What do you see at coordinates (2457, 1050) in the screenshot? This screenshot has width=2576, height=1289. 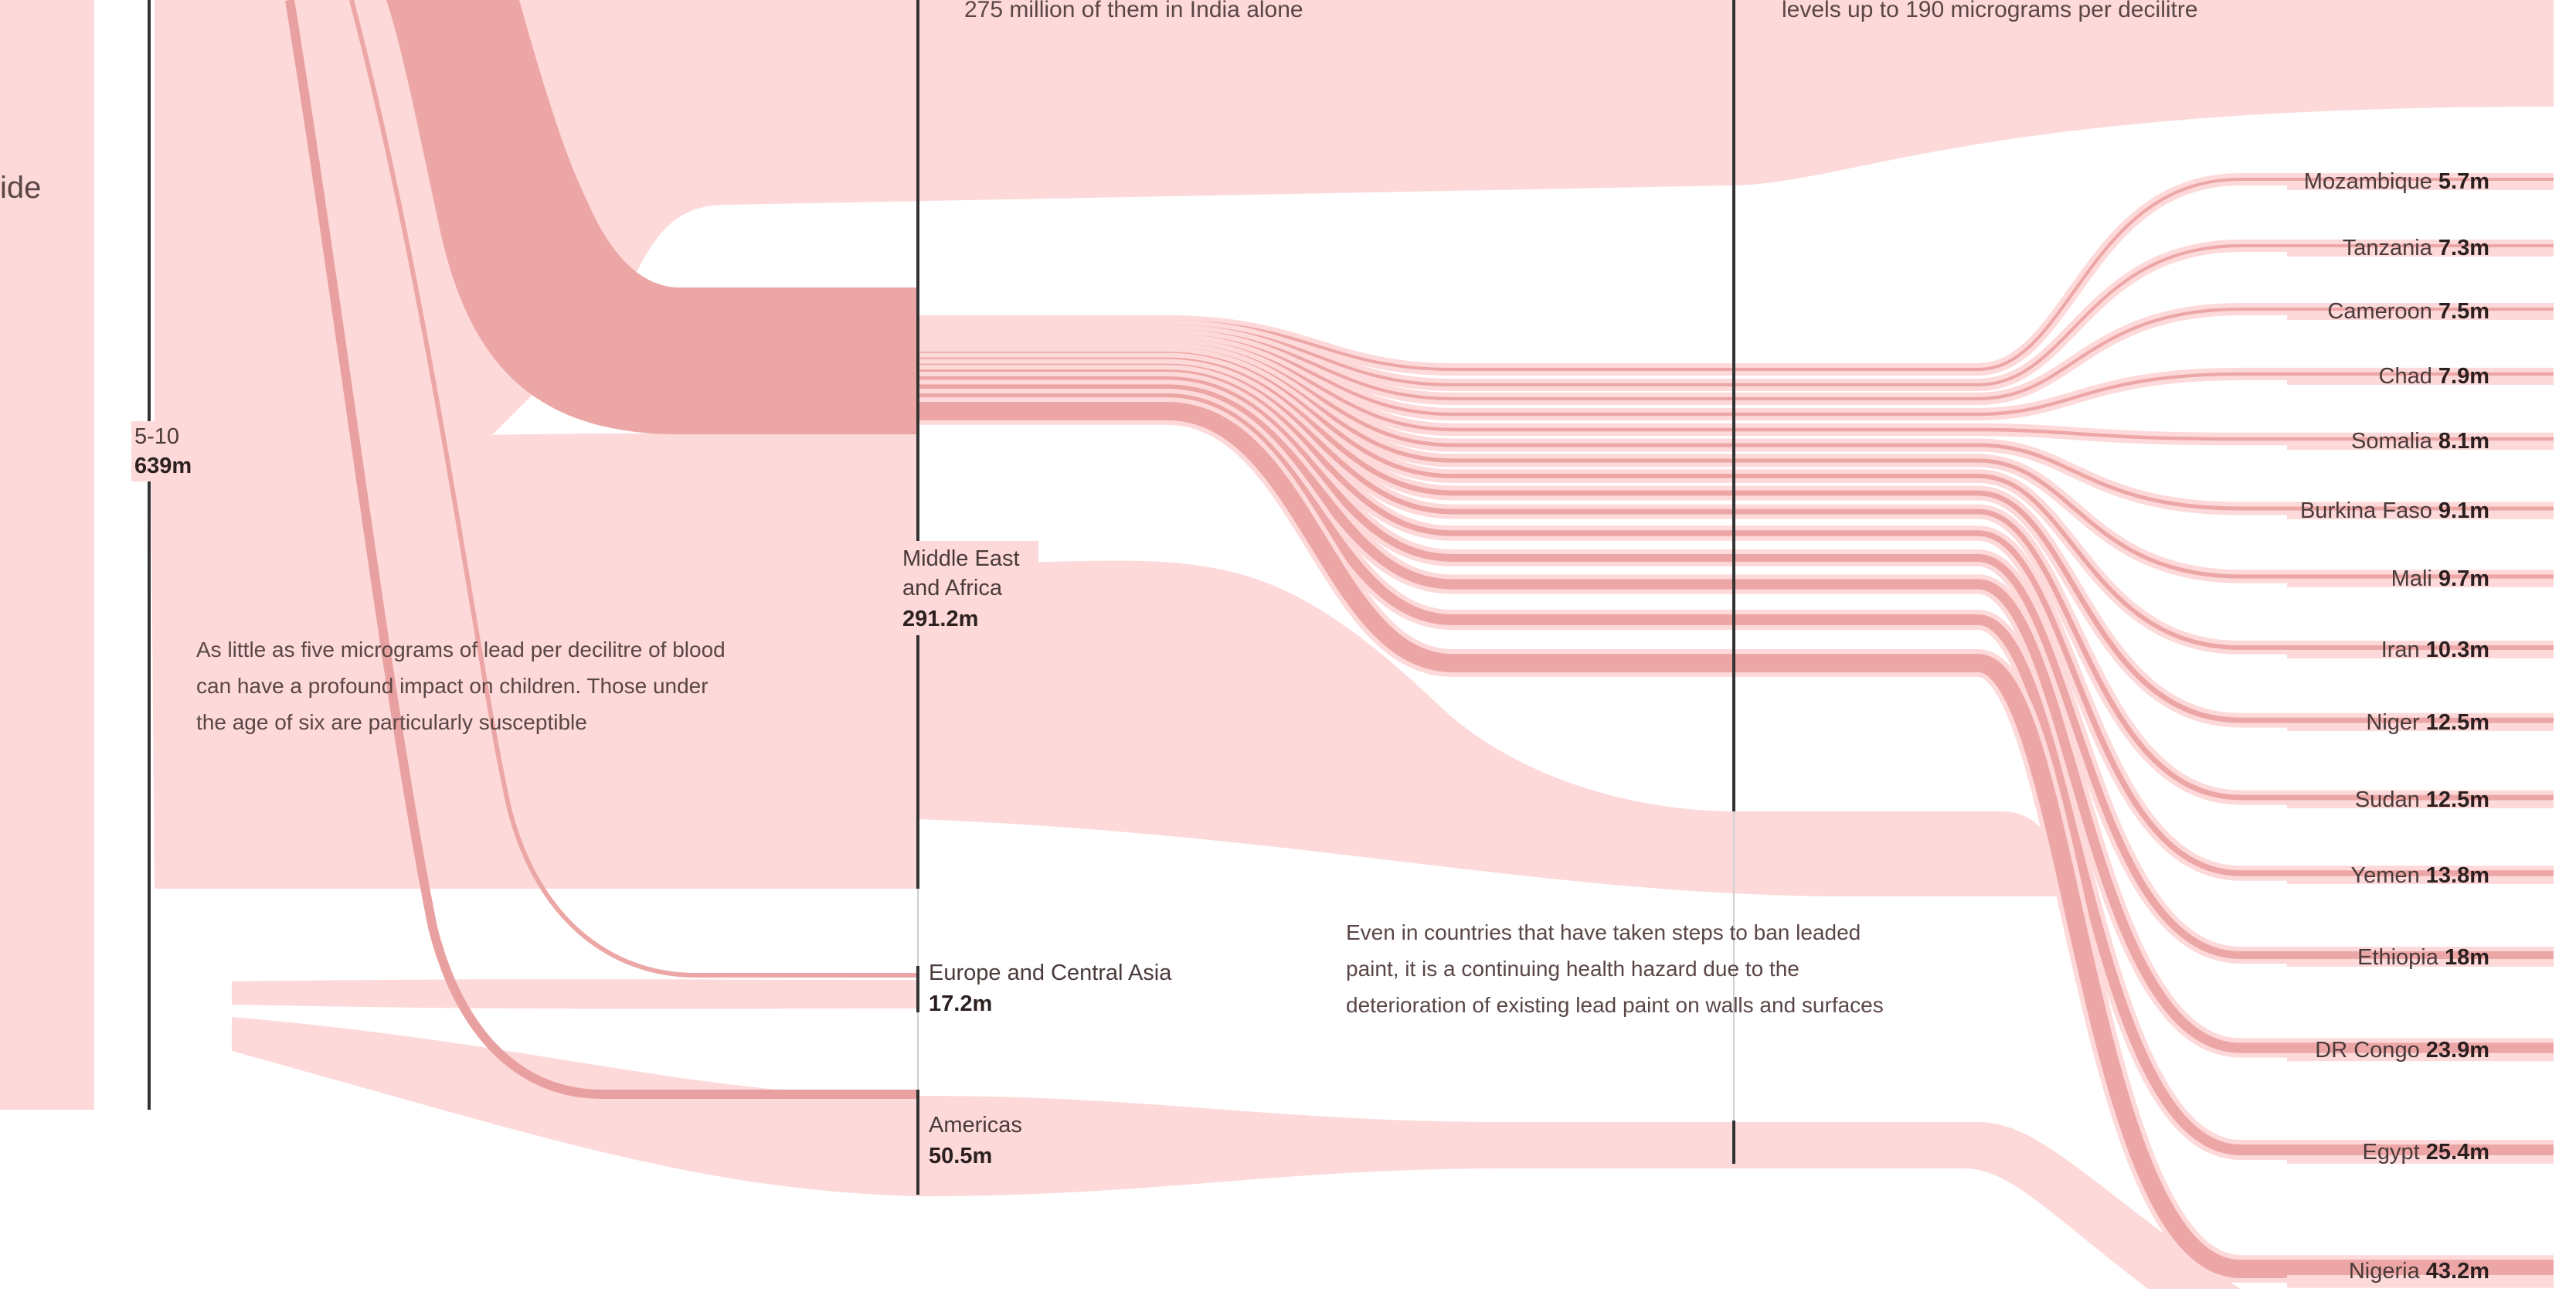 I see `country-value: 23.9m` at bounding box center [2457, 1050].